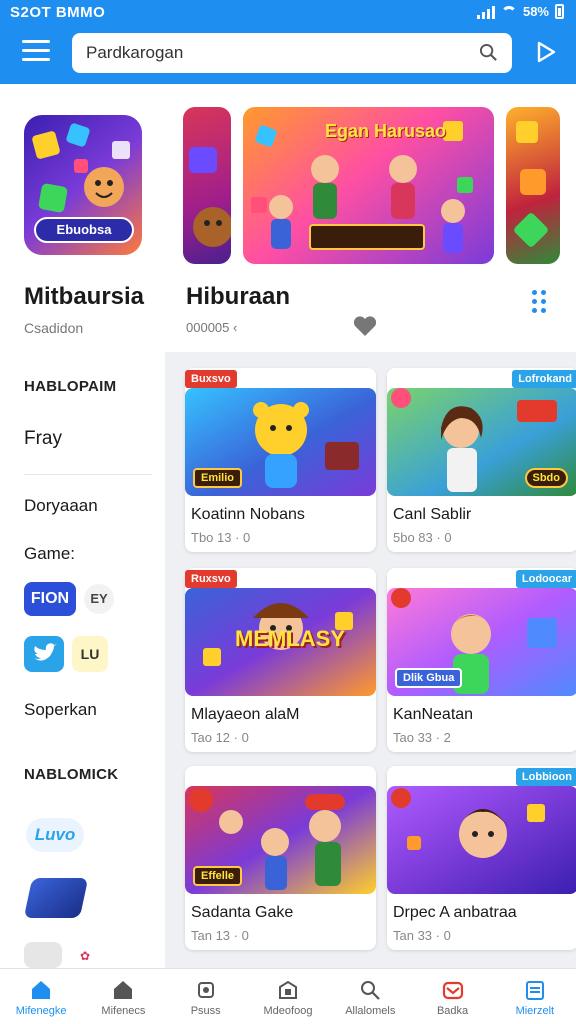  What do you see at coordinates (288, 1011) in the screenshot?
I see `nav-label: Mdeofoog` at bounding box center [288, 1011].